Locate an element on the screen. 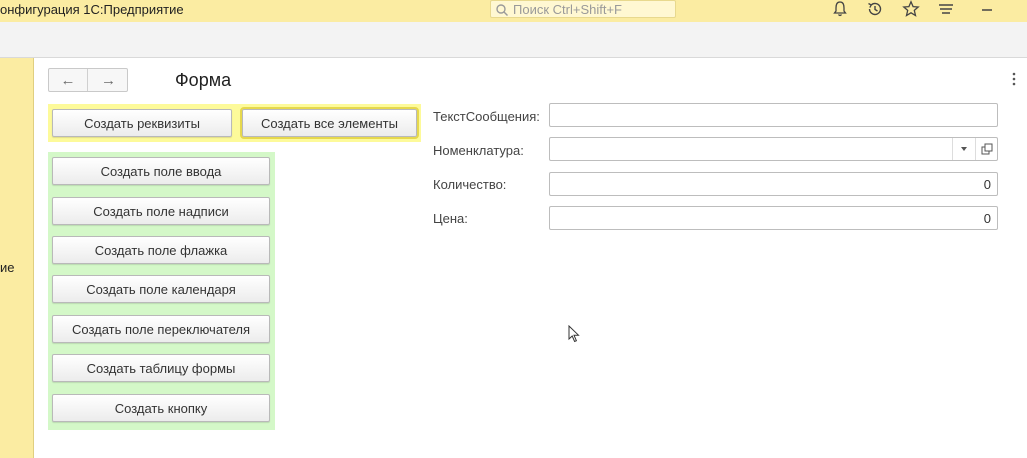 This screenshot has width=1027, height=458. arrow-left-icon: ← is located at coordinates (68, 80).